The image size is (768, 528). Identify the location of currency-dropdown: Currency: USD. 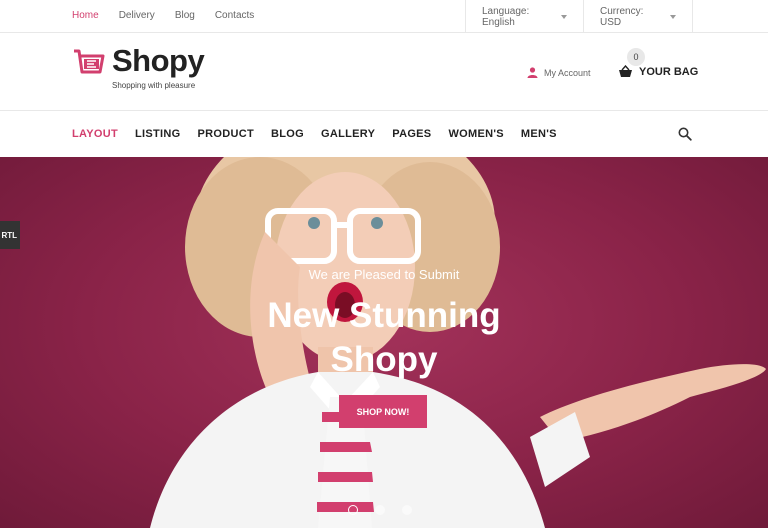
(638, 16).